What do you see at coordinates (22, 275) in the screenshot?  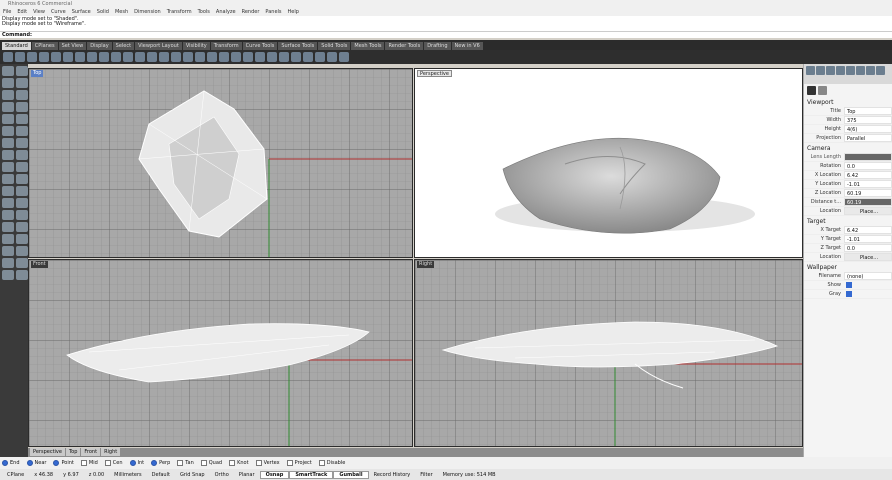 I see `gumball-icon` at bounding box center [22, 275].